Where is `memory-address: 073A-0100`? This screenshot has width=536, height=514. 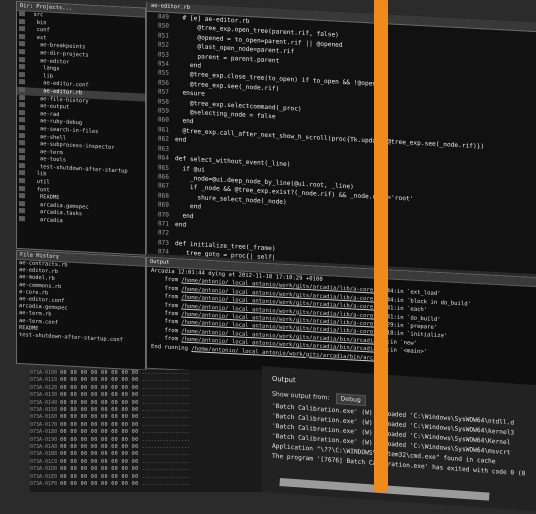 memory-address: 073A-0100 is located at coordinates (44, 373).